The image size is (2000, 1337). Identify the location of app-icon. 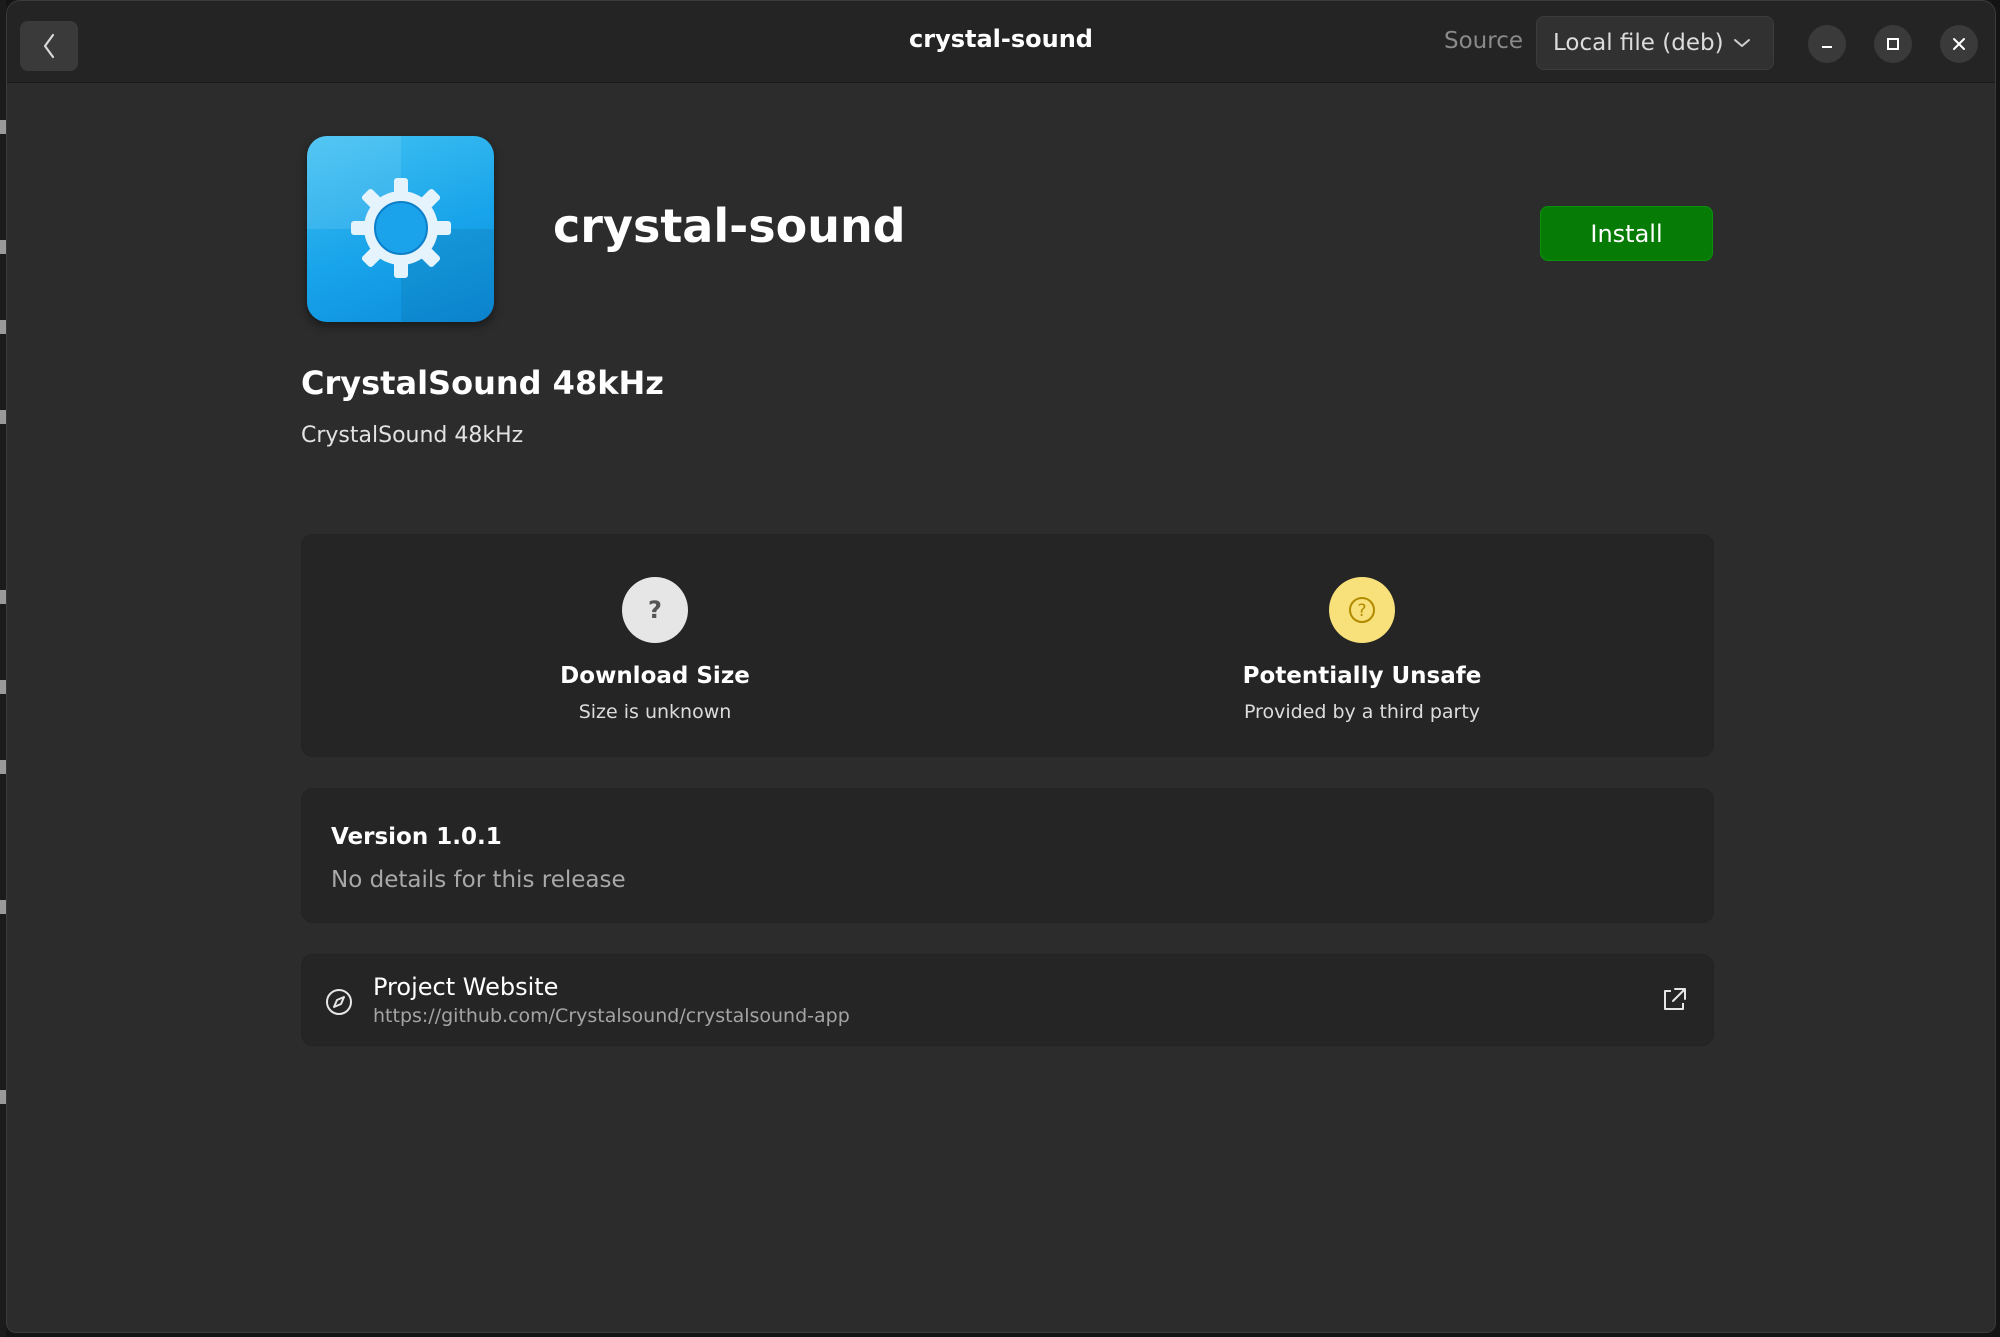
(400, 229).